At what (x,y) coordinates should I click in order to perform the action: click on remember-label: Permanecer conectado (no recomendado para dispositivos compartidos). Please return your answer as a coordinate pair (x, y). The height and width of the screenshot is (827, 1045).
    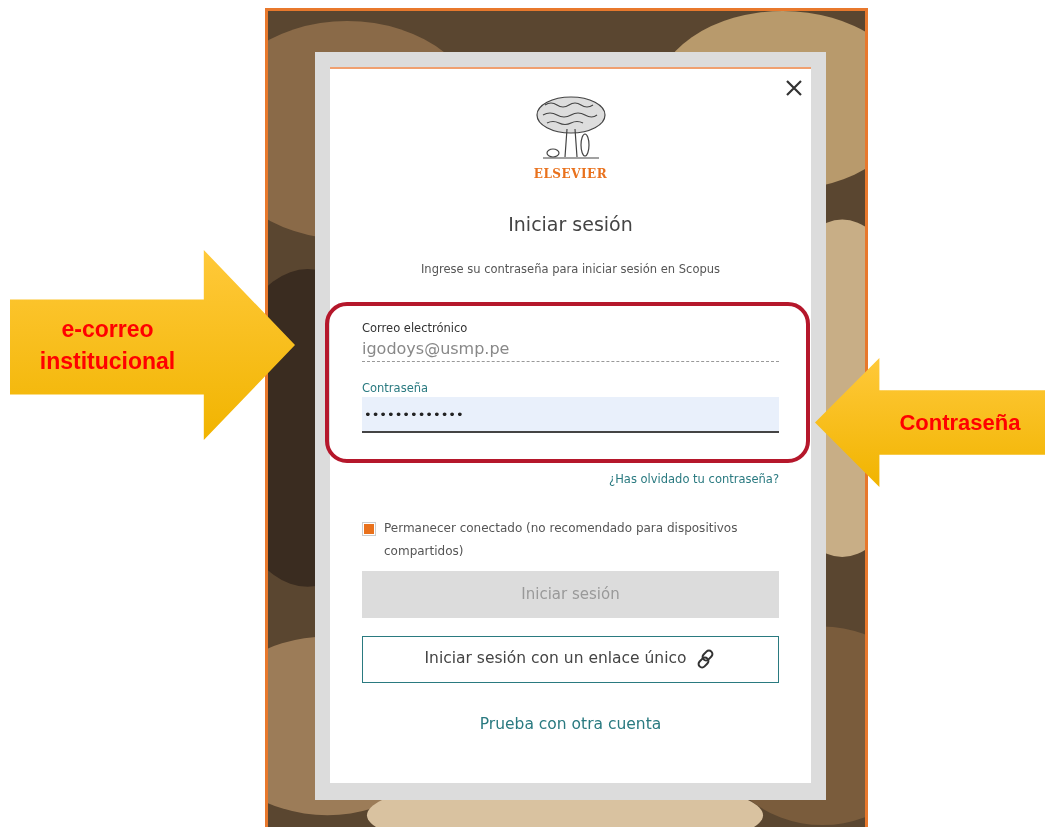
    Looking at the image, I should click on (561, 539).